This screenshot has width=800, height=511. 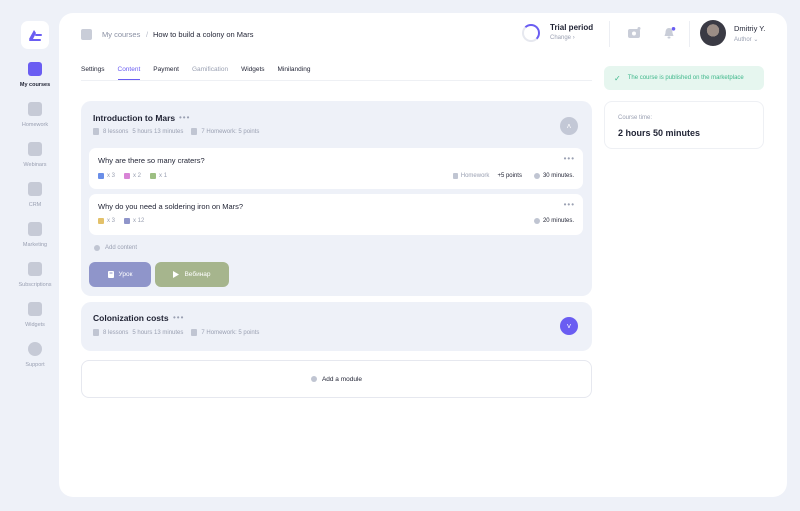 What do you see at coordinates (131, 318) in the screenshot?
I see `module-title: Colonization costs` at bounding box center [131, 318].